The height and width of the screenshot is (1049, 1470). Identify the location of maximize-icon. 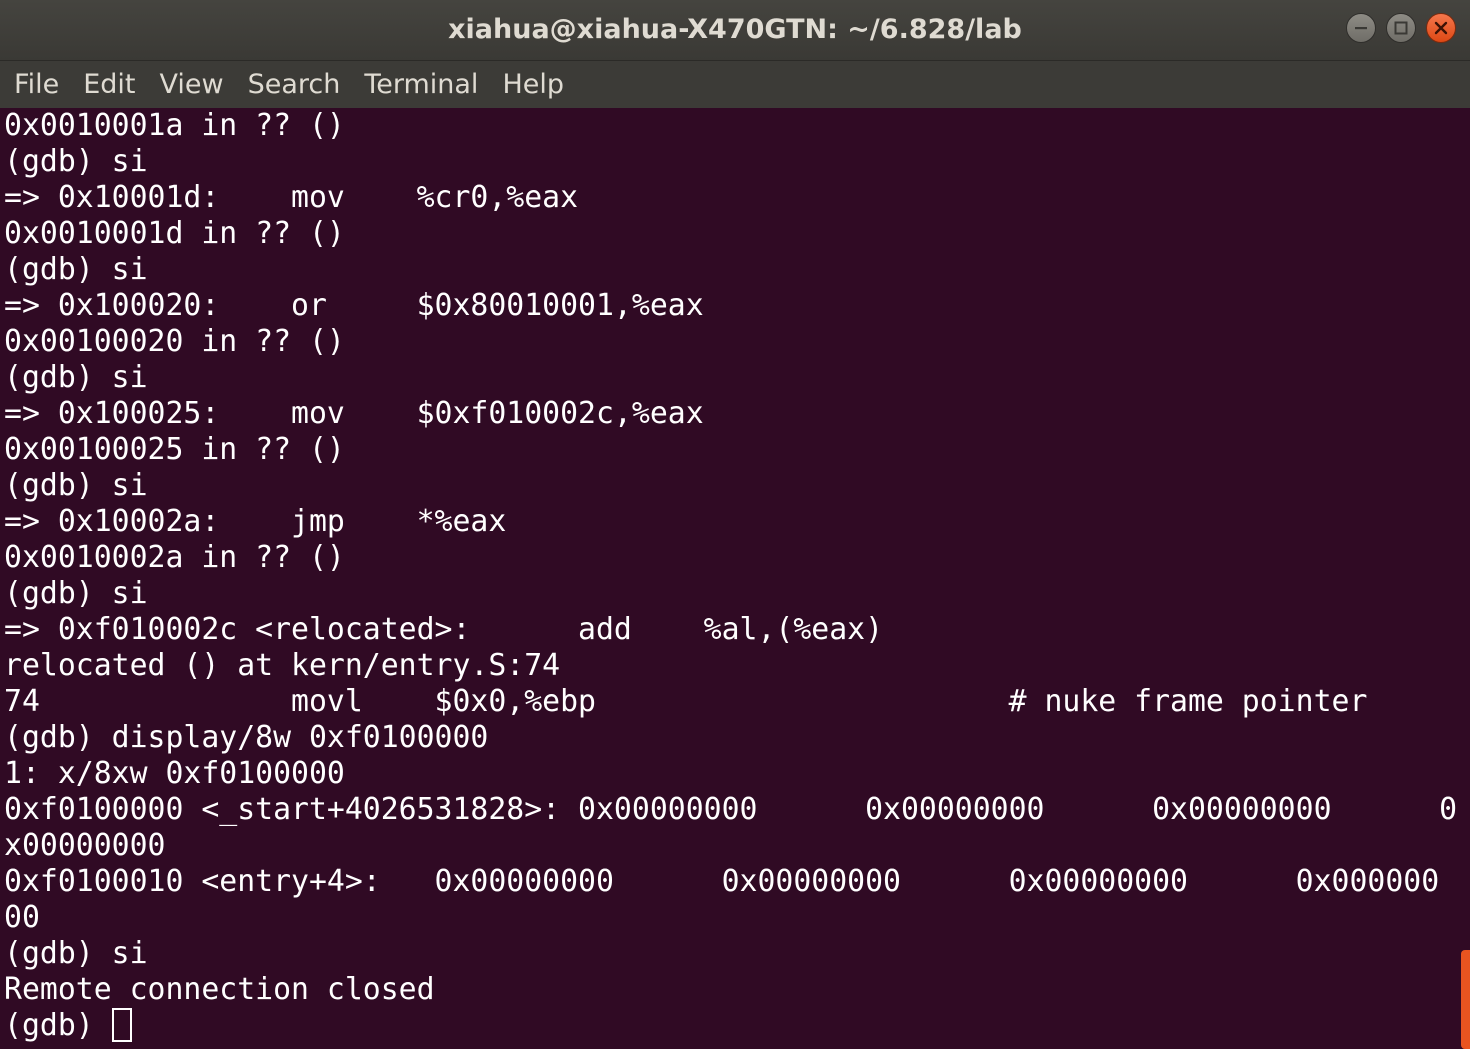
(1401, 28).